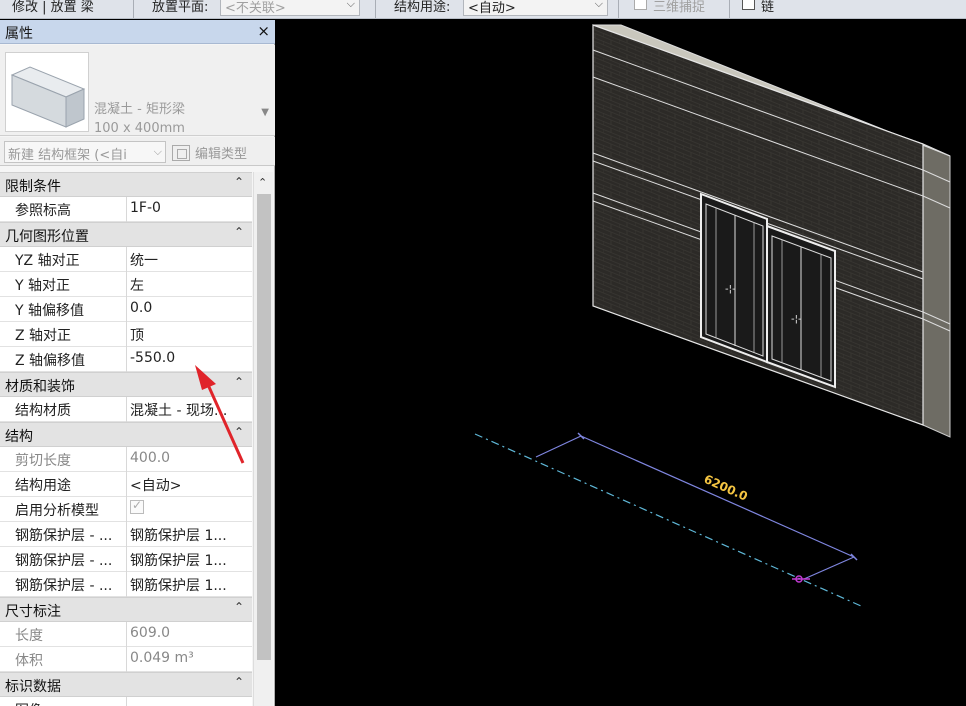  What do you see at coordinates (53, 7) in the screenshot?
I see `context-label: 修改 | 放置 梁` at bounding box center [53, 7].